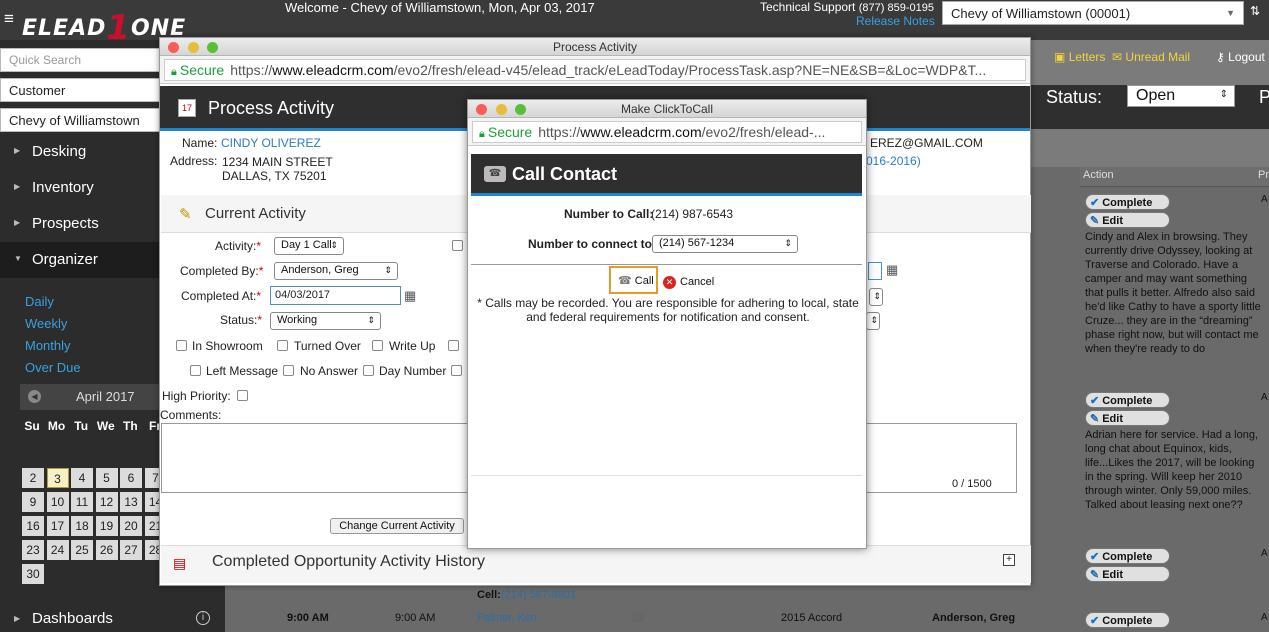  What do you see at coordinates (82, 550) in the screenshot?
I see `calendar-day: 25` at bounding box center [82, 550].